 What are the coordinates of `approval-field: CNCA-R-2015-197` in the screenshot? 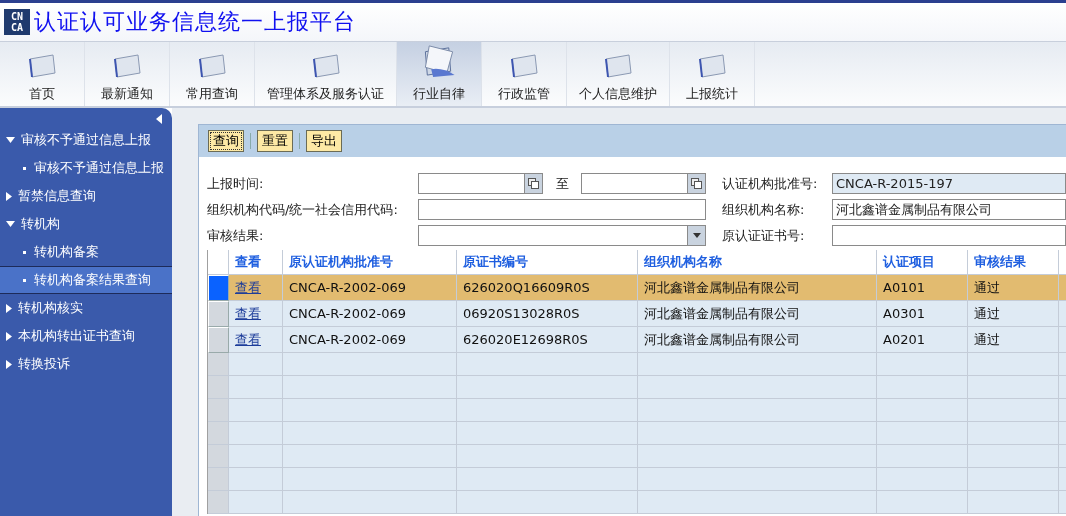 It's located at (949, 183).